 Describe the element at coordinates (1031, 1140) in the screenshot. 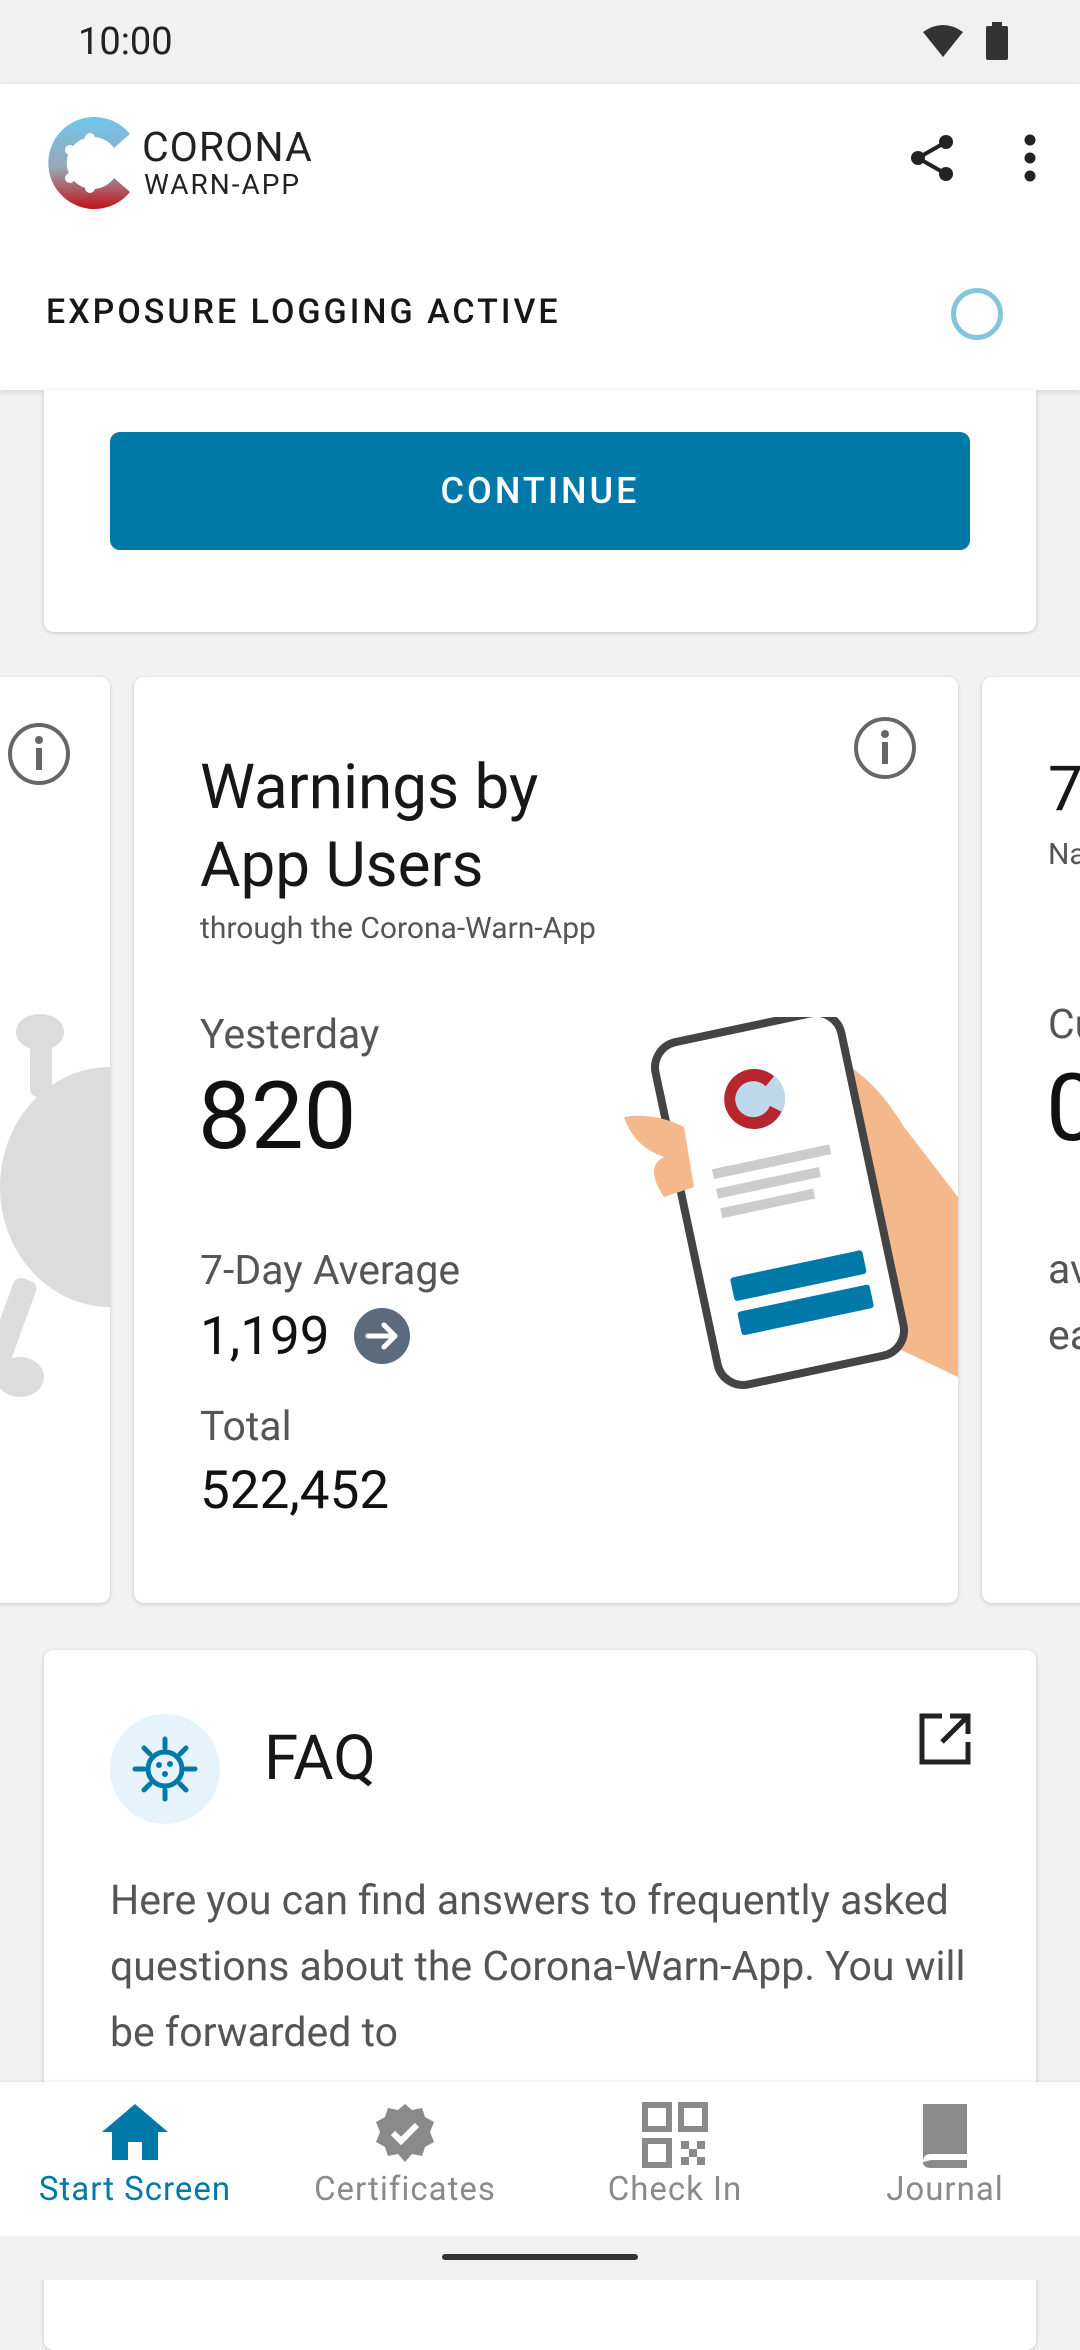

I see `statistics-card-next: 7 Na Cu 0 av ea` at that location.